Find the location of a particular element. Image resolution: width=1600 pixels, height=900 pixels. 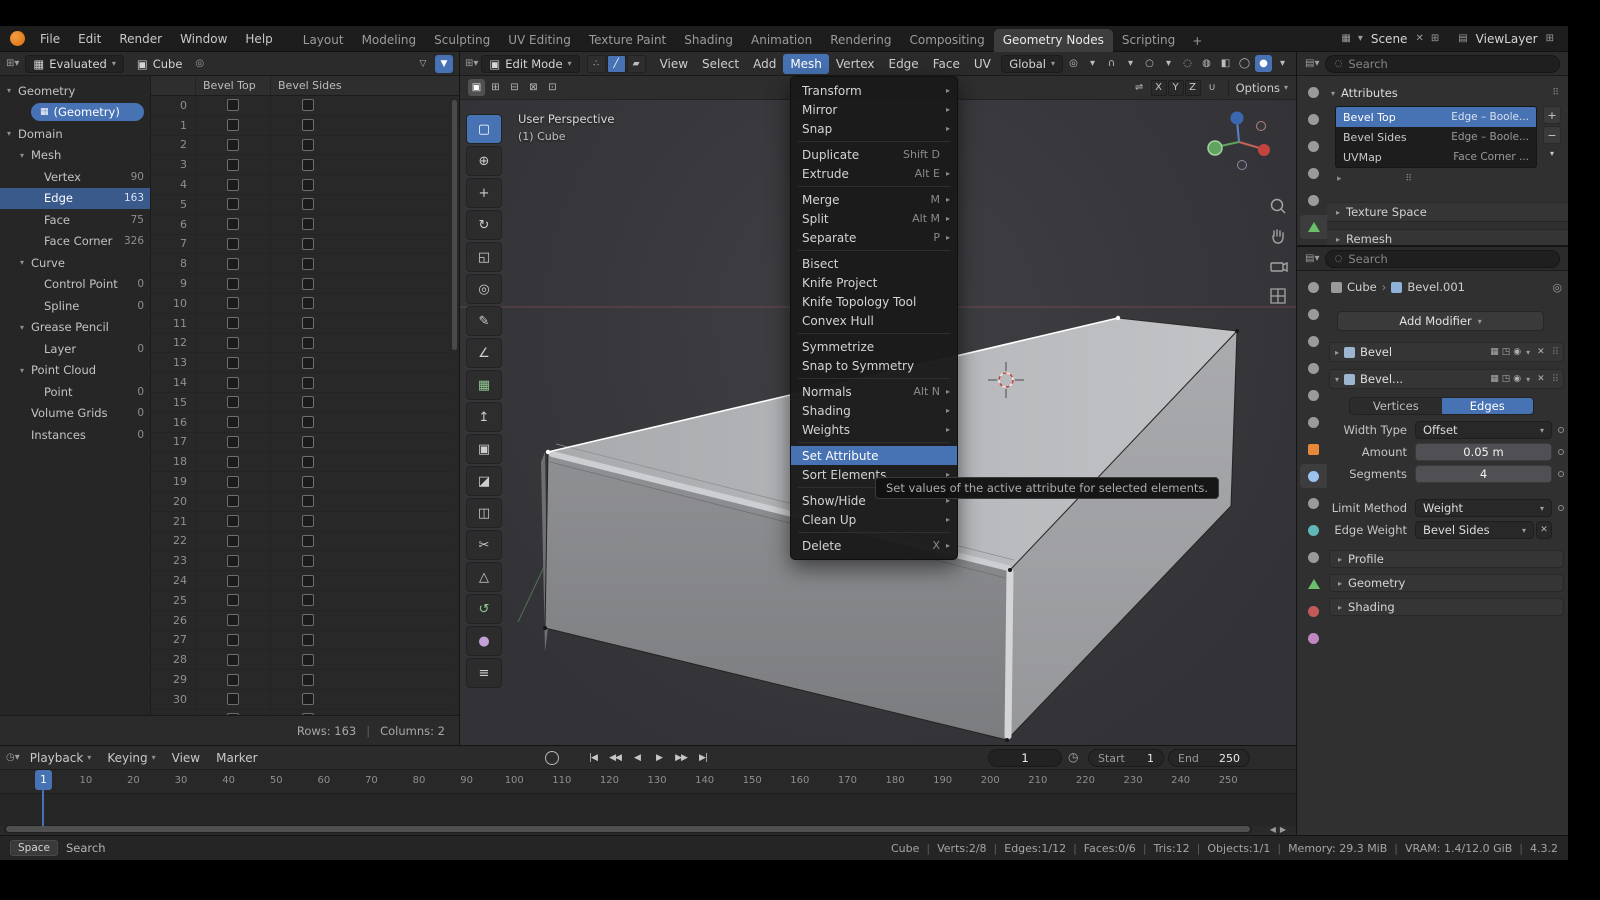

scroll-left-icon: ◀ is located at coordinates (1273, 829).